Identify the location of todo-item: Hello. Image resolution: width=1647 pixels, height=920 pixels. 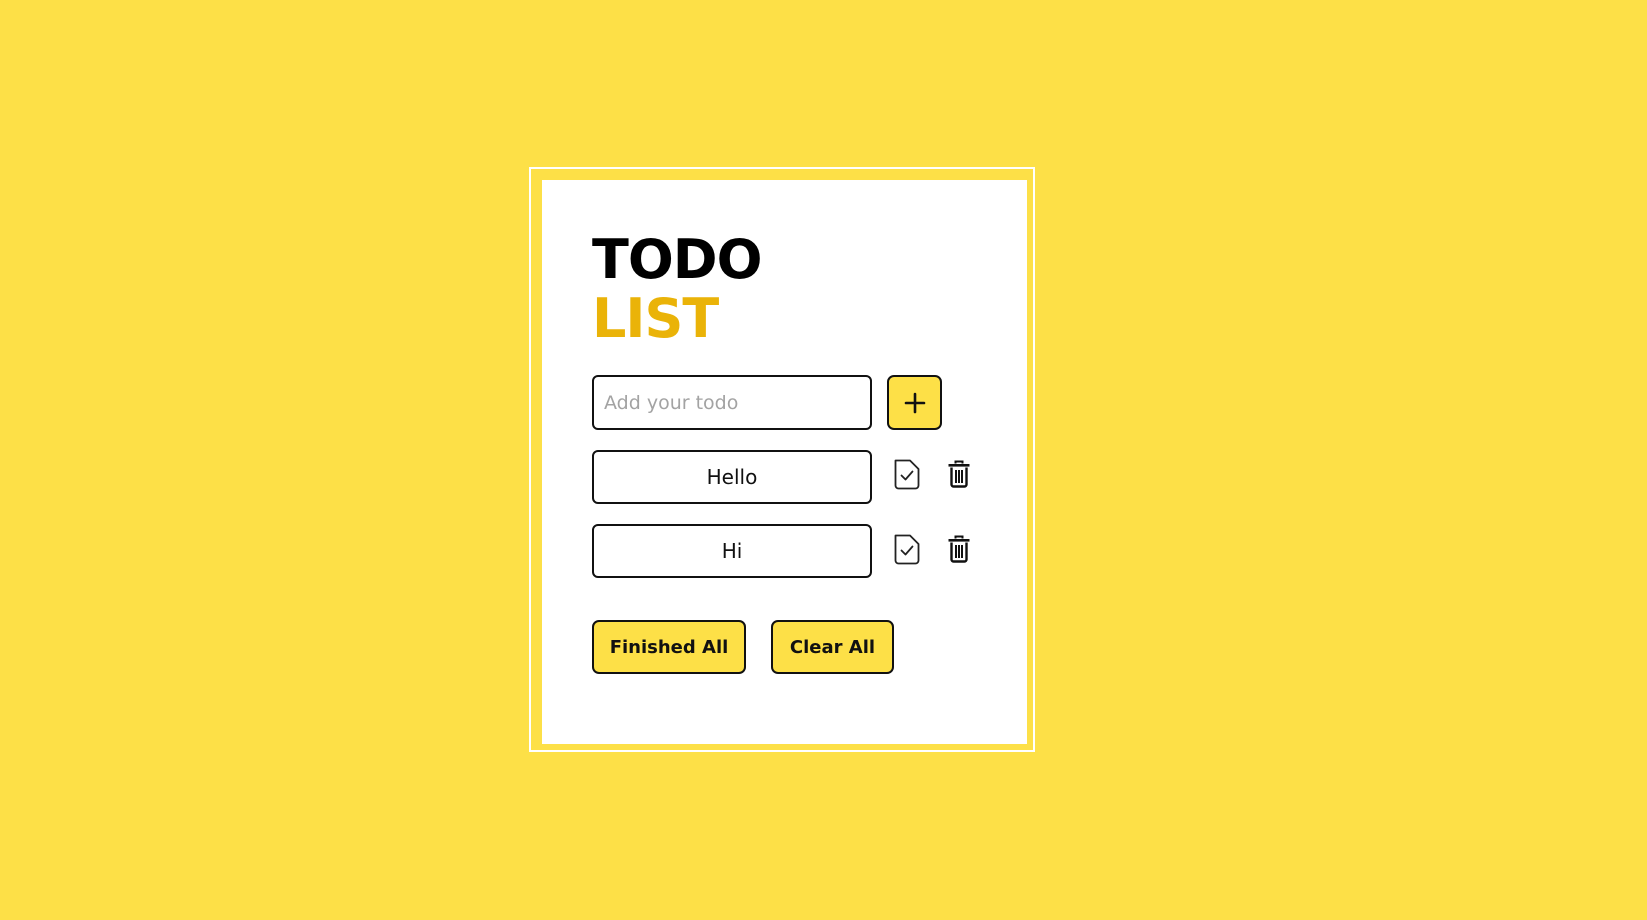
(732, 477).